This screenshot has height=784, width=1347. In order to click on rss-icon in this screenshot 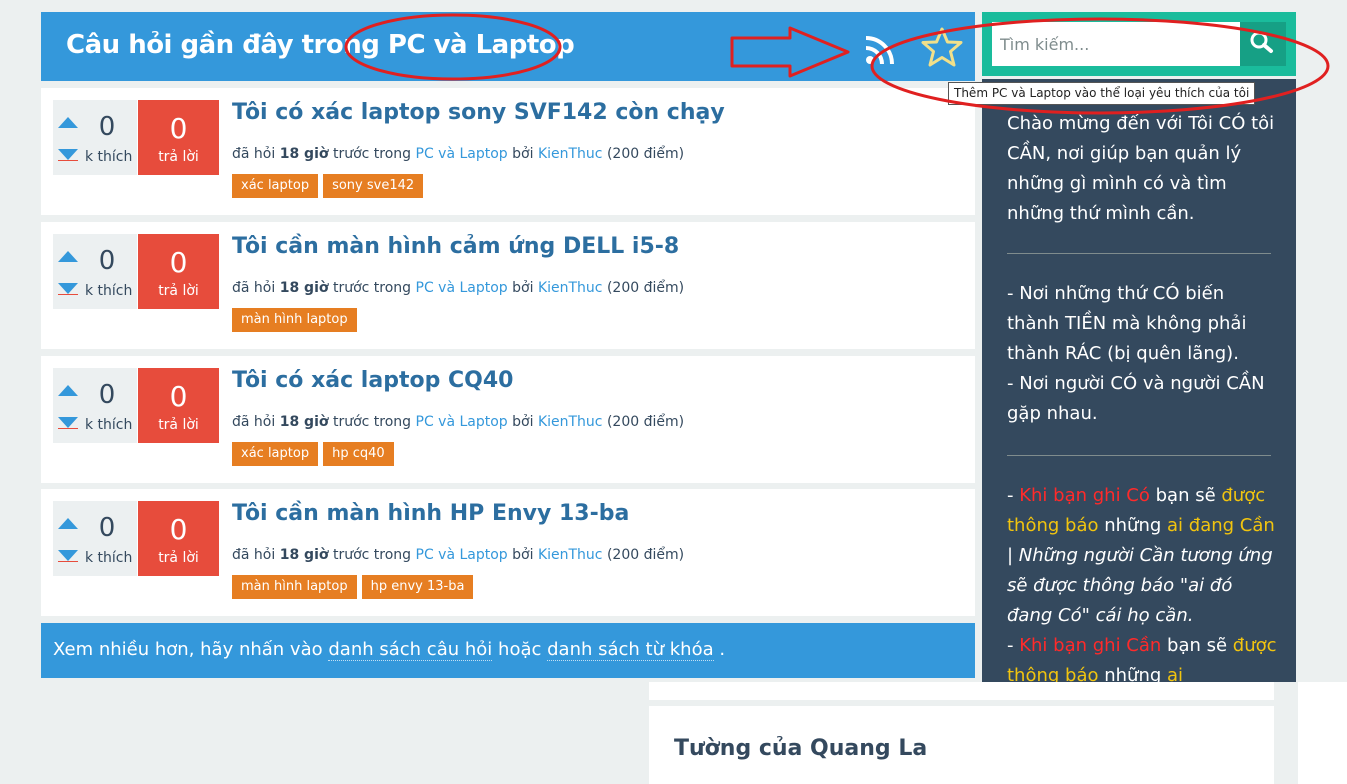, I will do `click(881, 49)`.